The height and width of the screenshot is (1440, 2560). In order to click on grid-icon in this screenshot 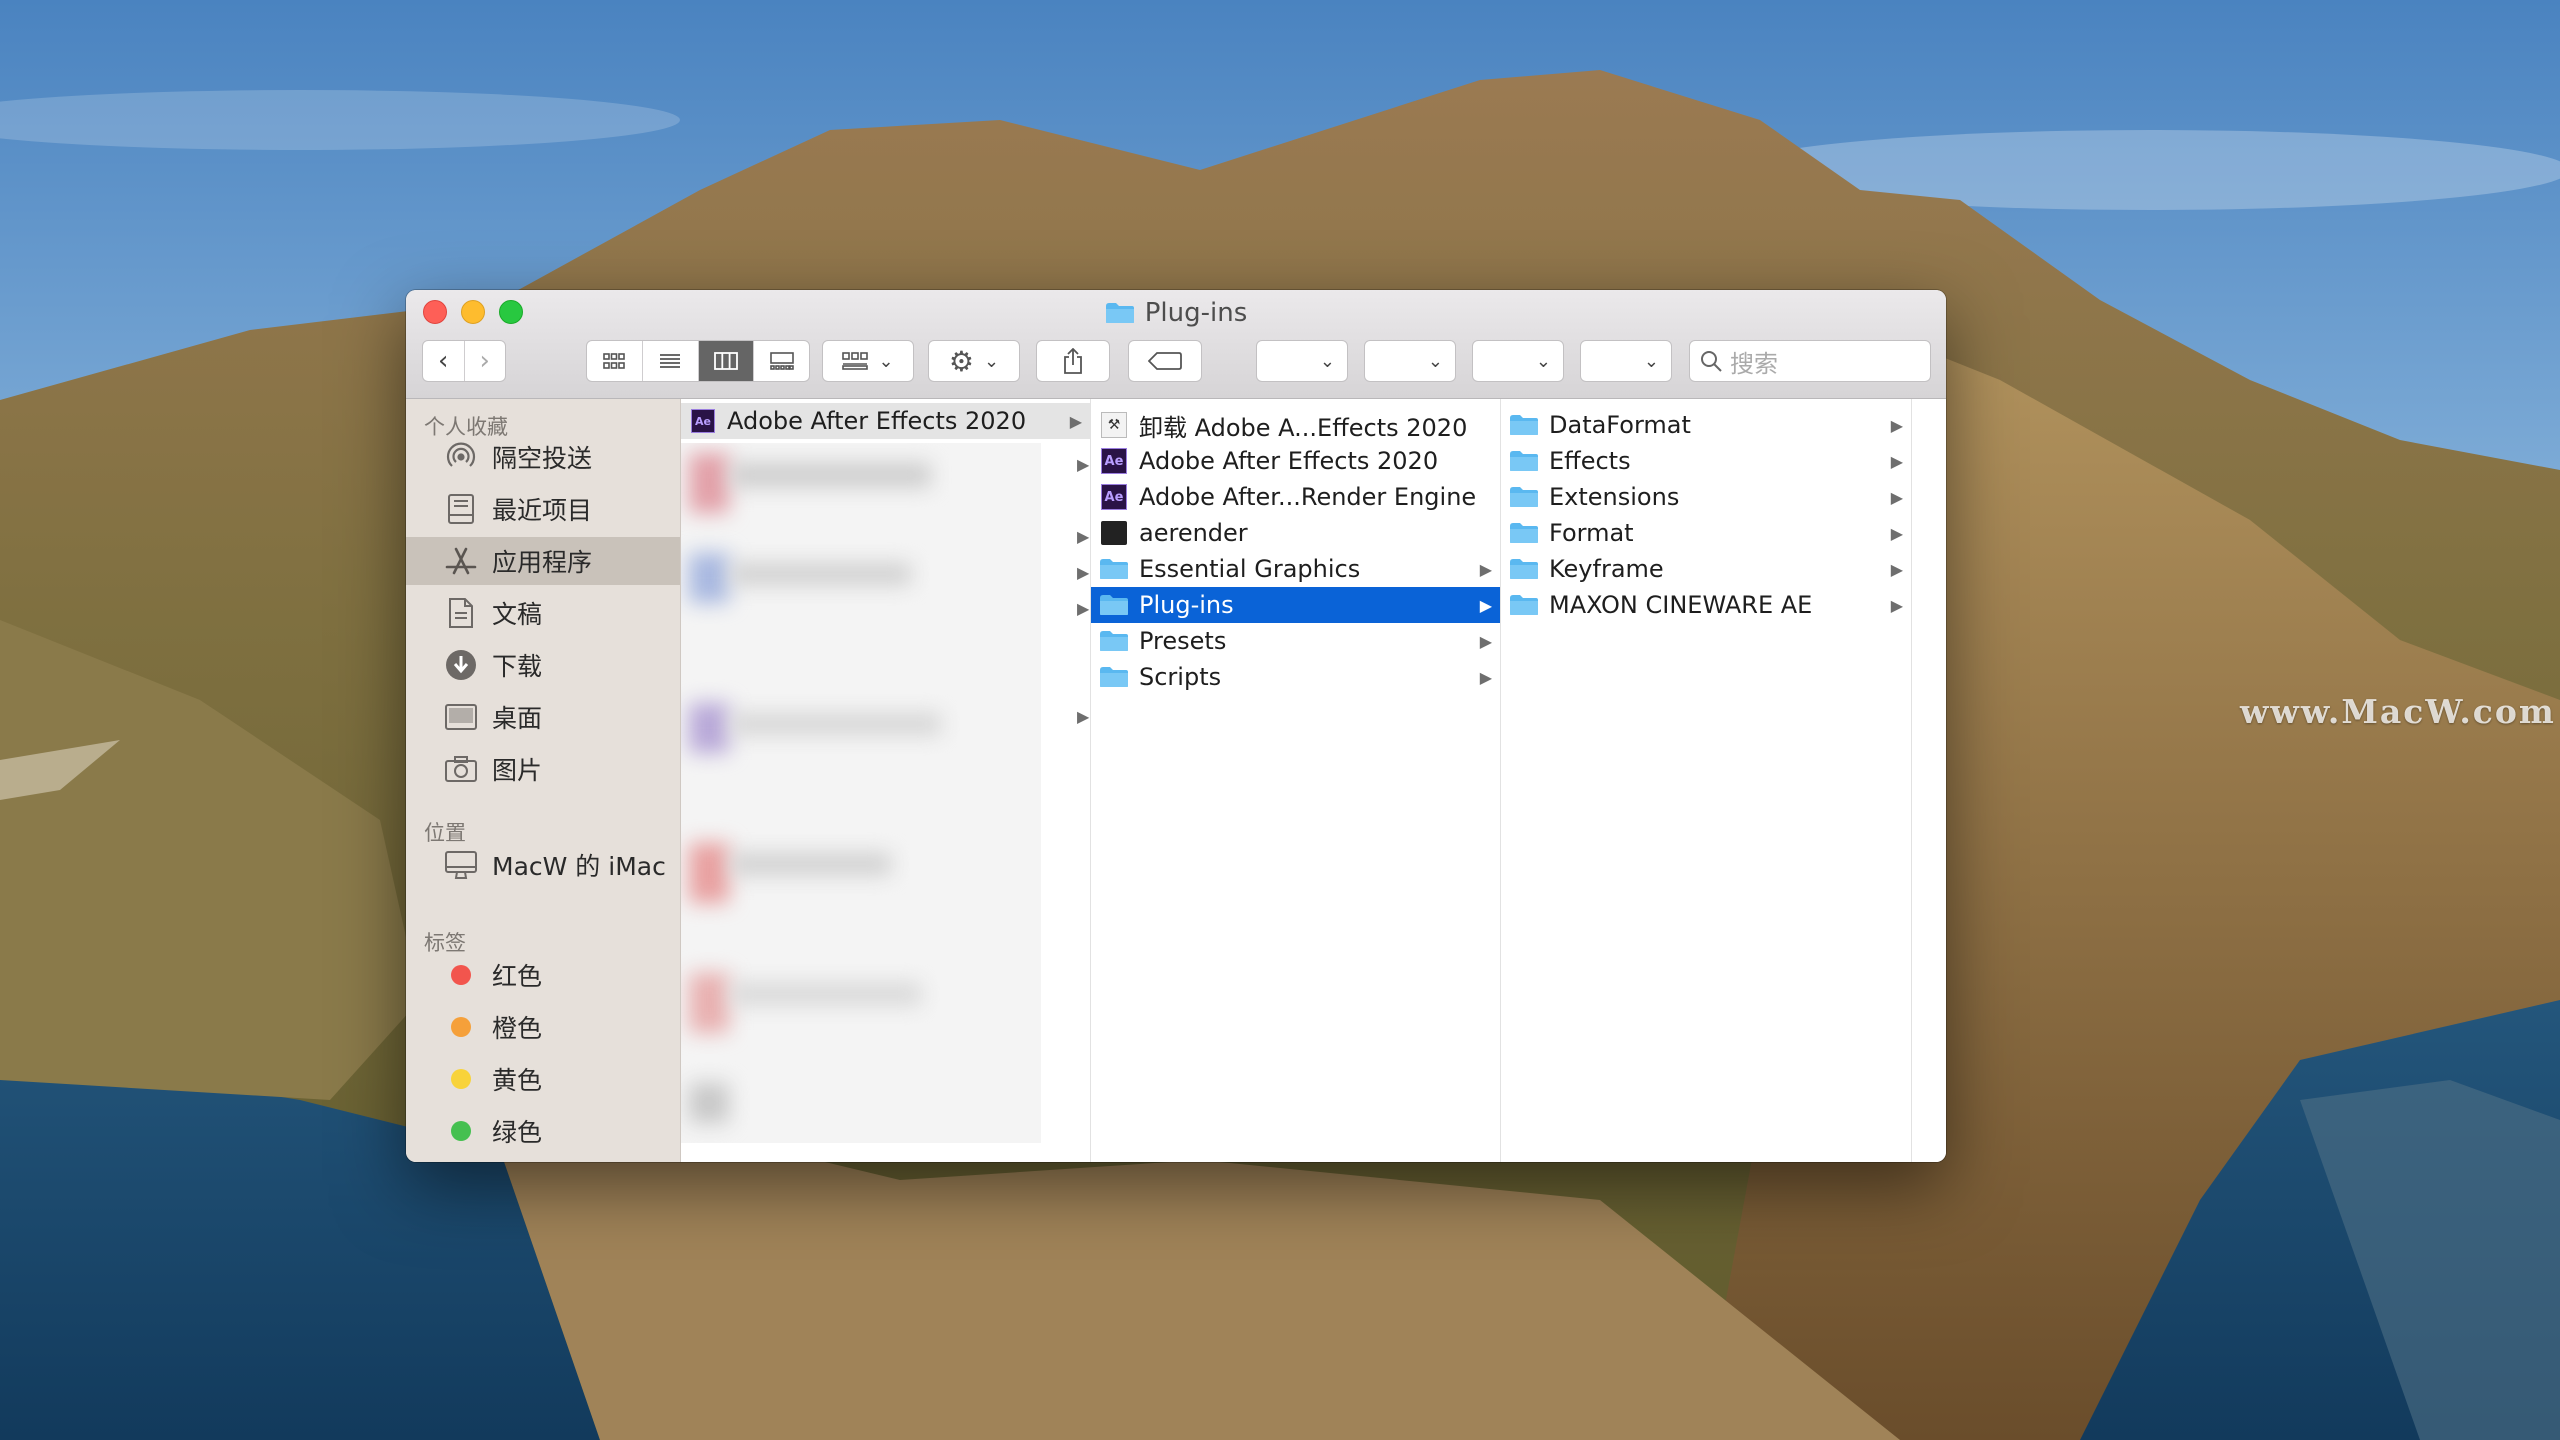, I will do `click(614, 361)`.